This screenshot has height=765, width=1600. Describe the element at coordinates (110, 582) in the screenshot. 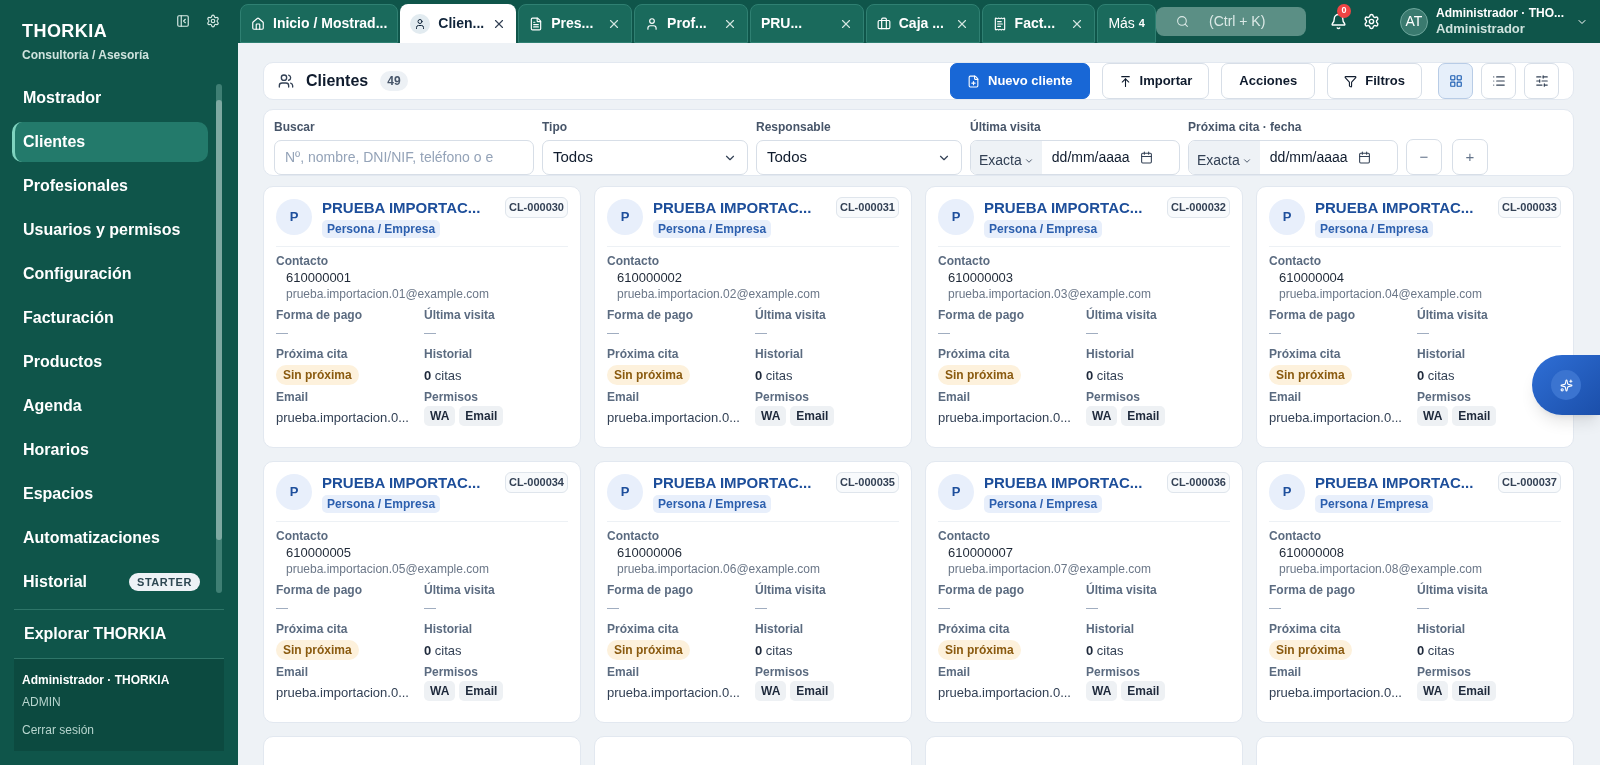

I see `sidebar-item: Historial STARTER` at that location.